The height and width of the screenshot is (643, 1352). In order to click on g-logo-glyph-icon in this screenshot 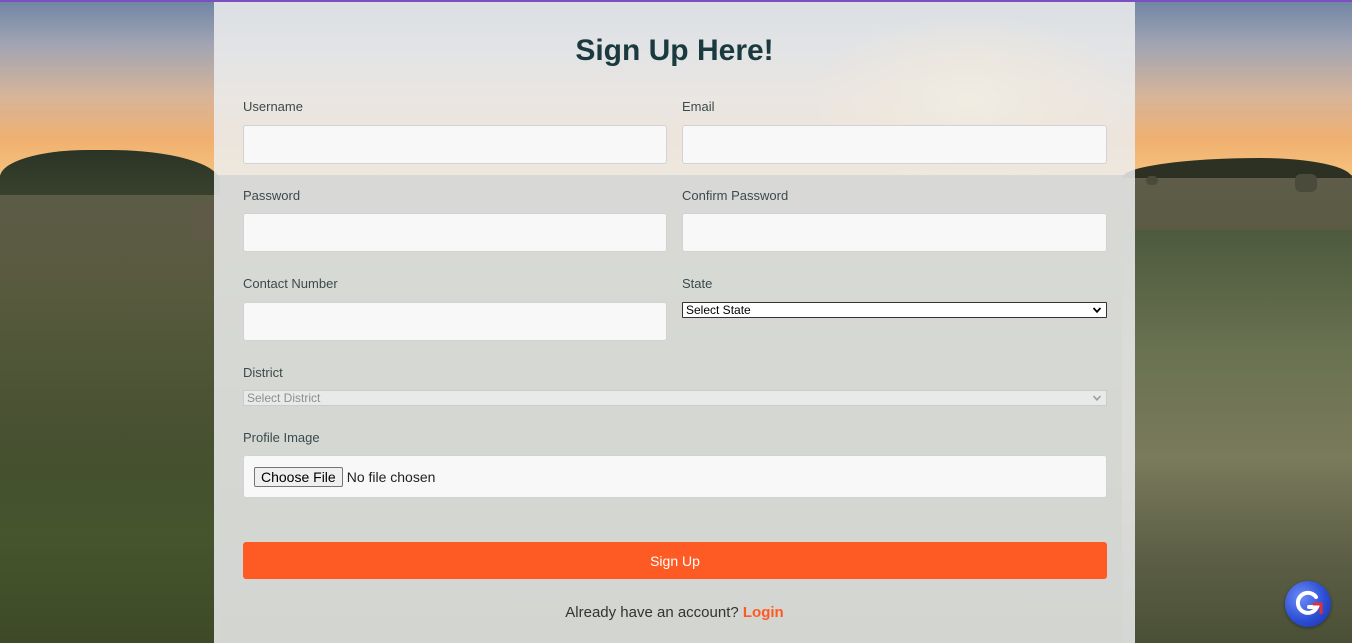, I will do `click(1309, 602)`.